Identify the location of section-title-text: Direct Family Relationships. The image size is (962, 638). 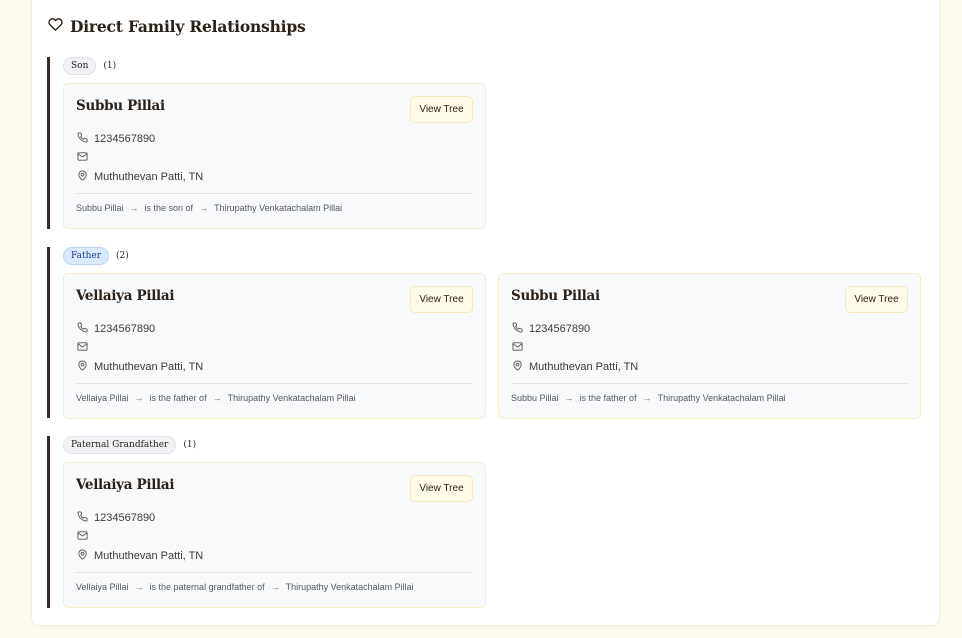
(188, 26).